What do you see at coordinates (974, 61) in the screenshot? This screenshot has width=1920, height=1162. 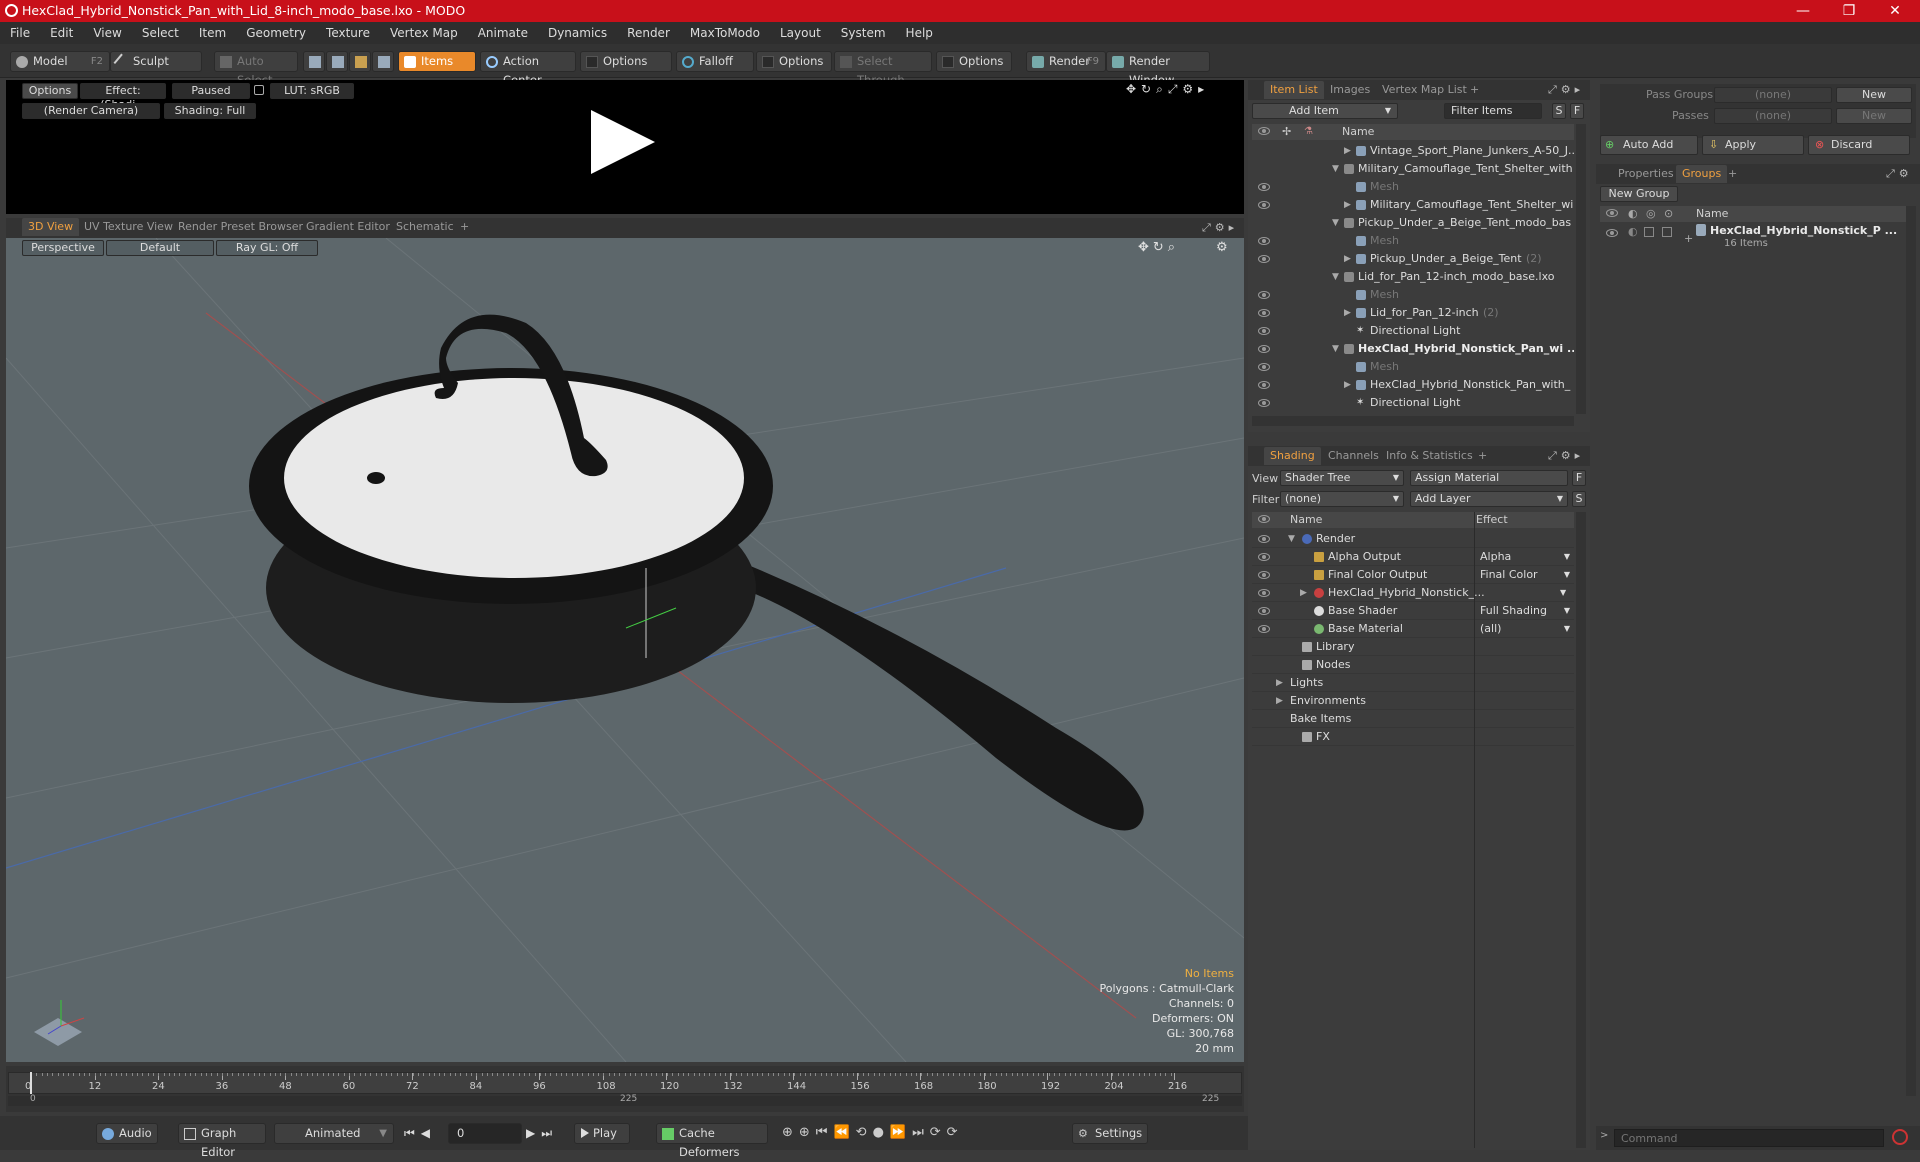 I see `select-through-options-button: Options` at bounding box center [974, 61].